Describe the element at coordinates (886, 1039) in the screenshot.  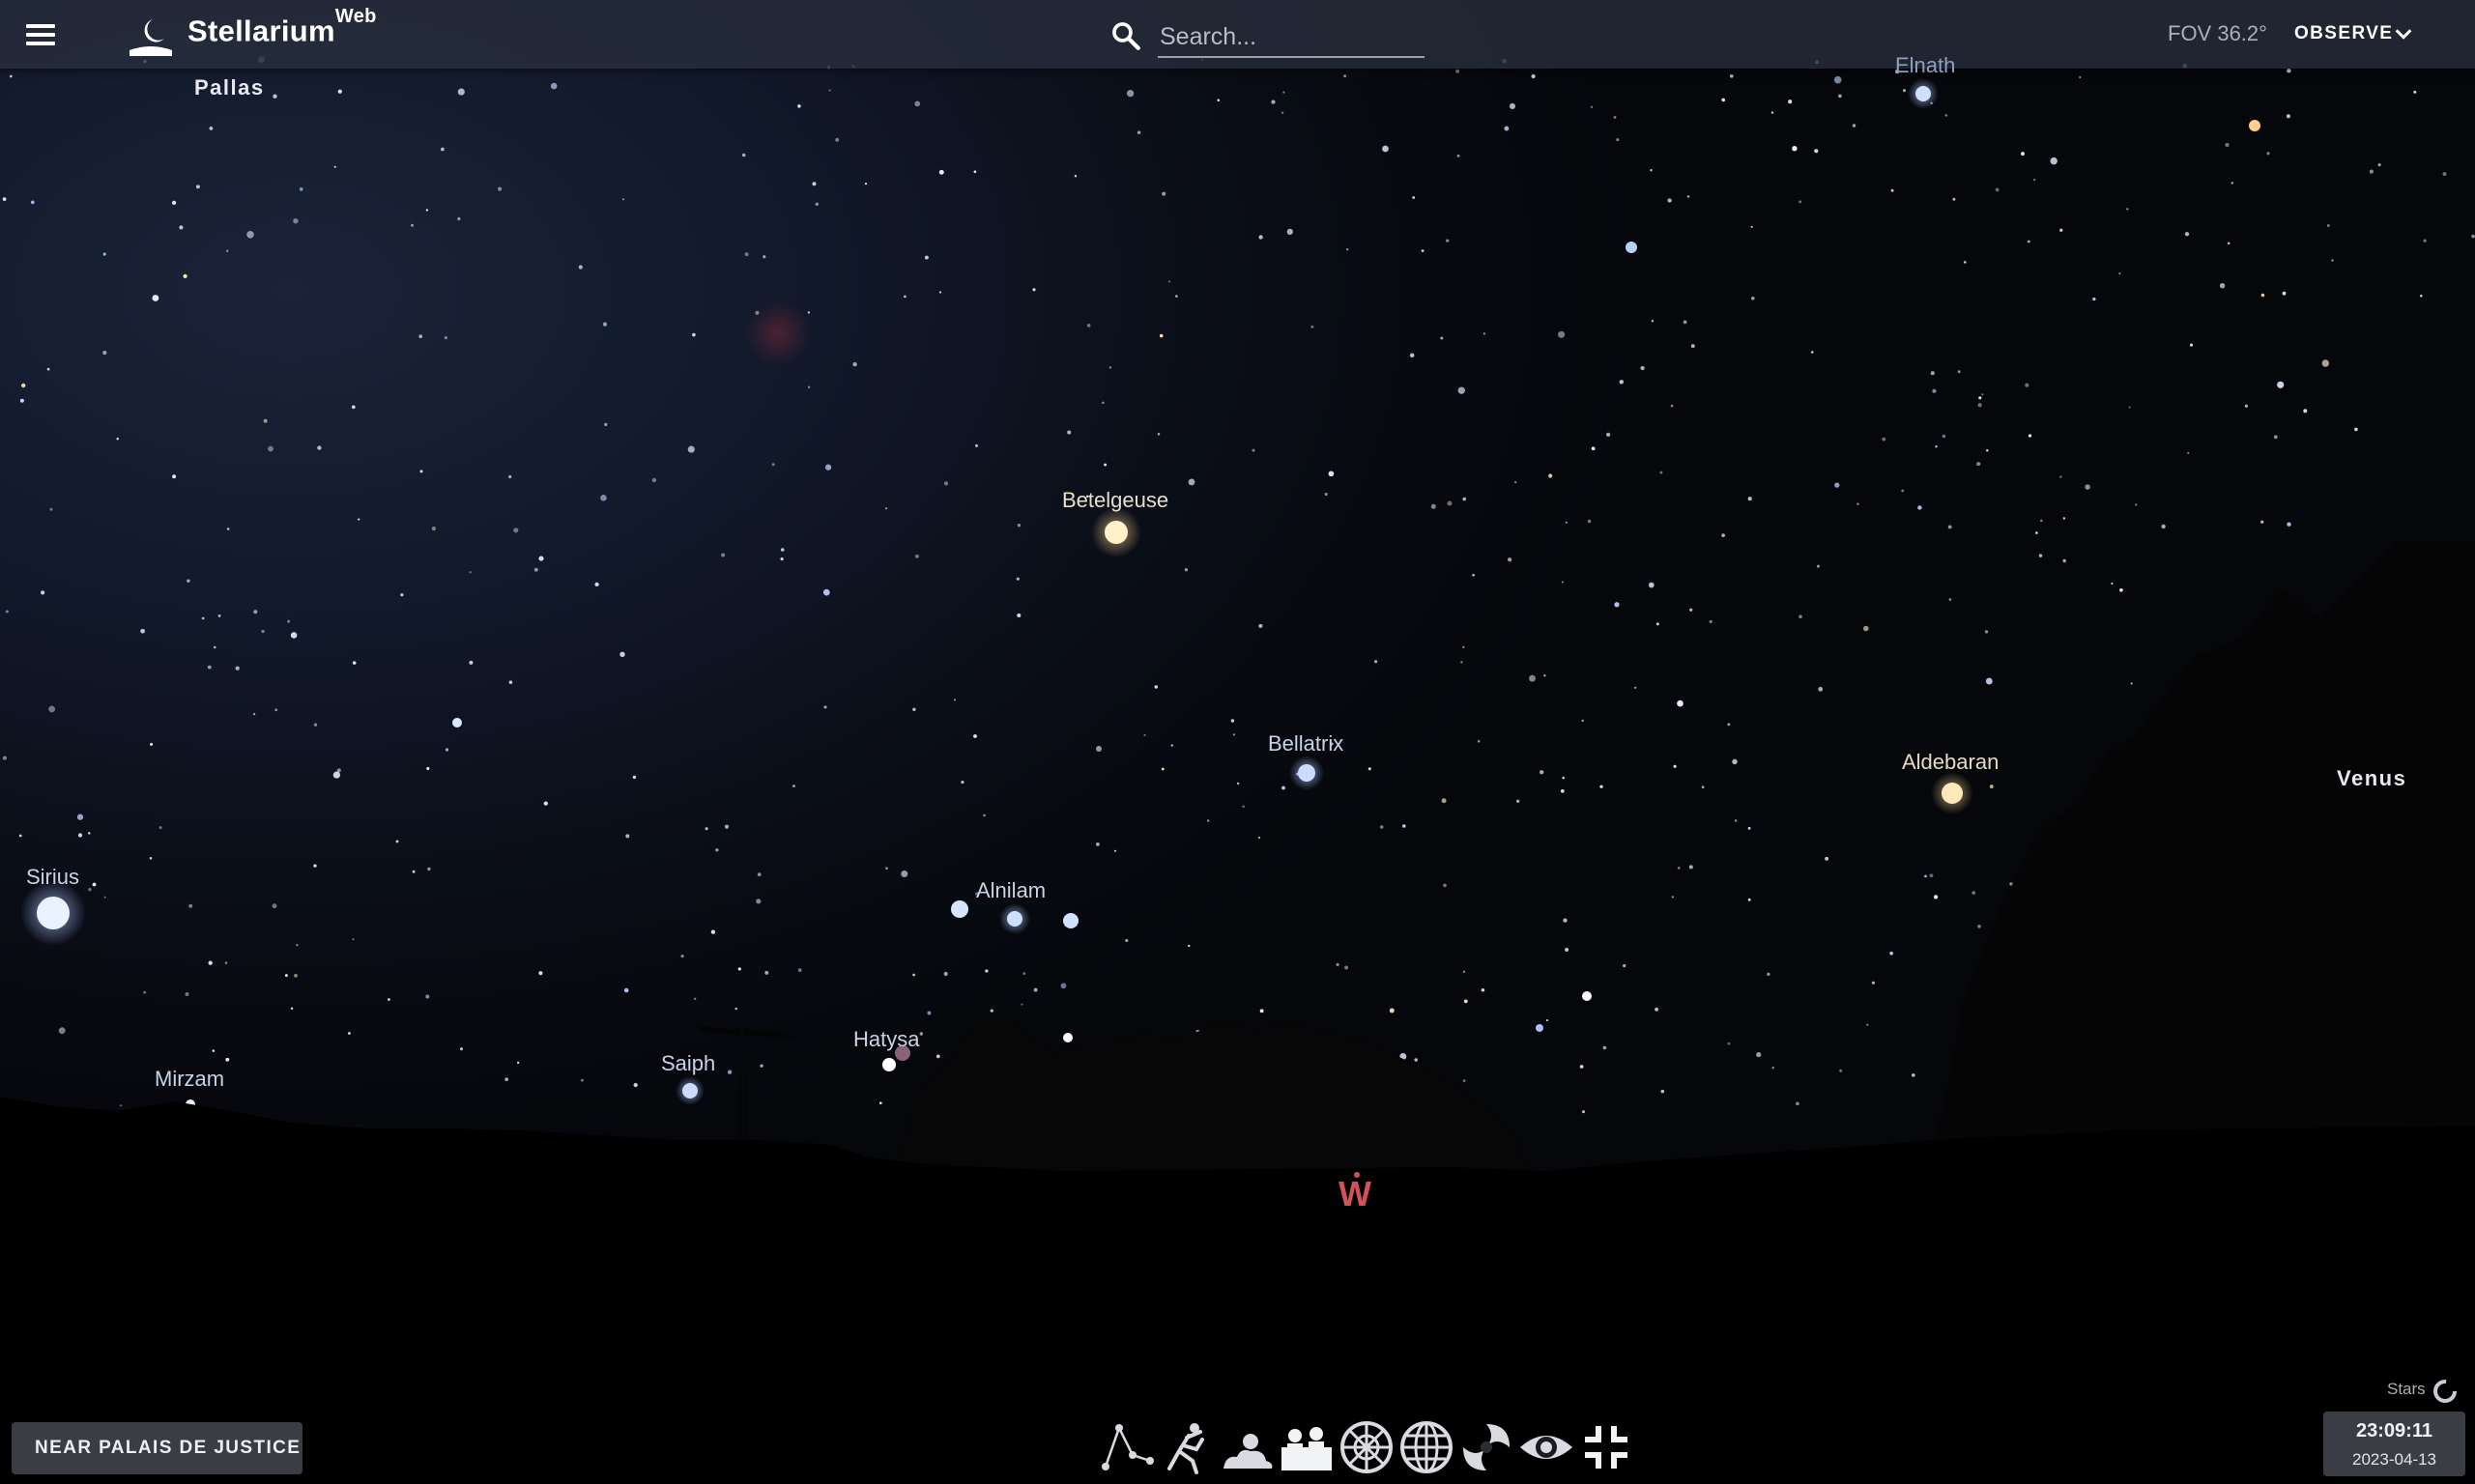
I see `label-hatysa: Hatysa` at that location.